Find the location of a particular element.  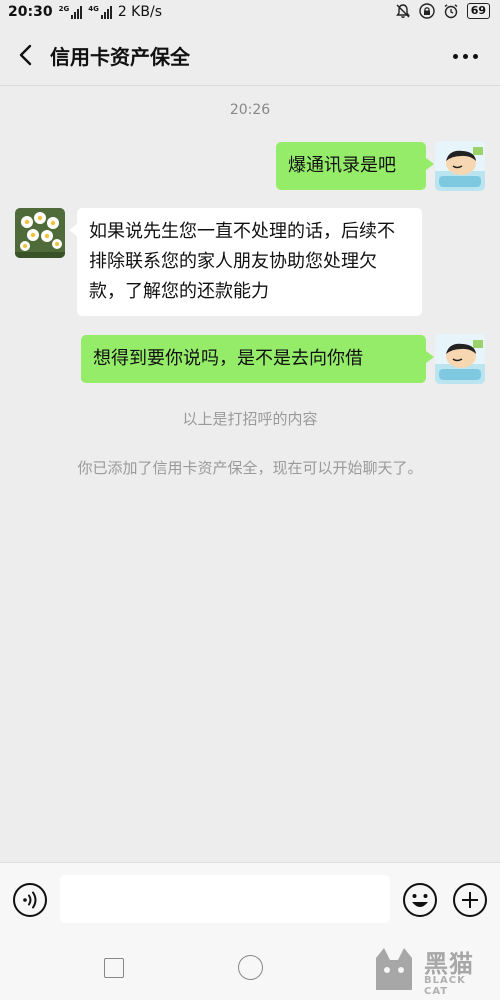

signal-icon-sim1: 2G is located at coordinates (71, 12).